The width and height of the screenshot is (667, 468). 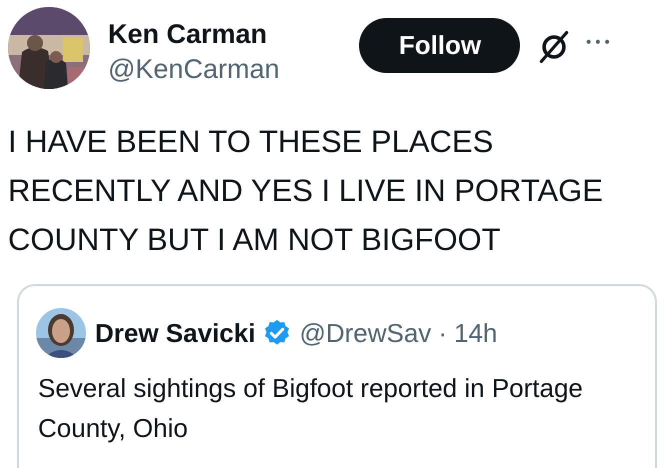 I want to click on quoted-author-handle: @DrewSav, so click(x=365, y=333).